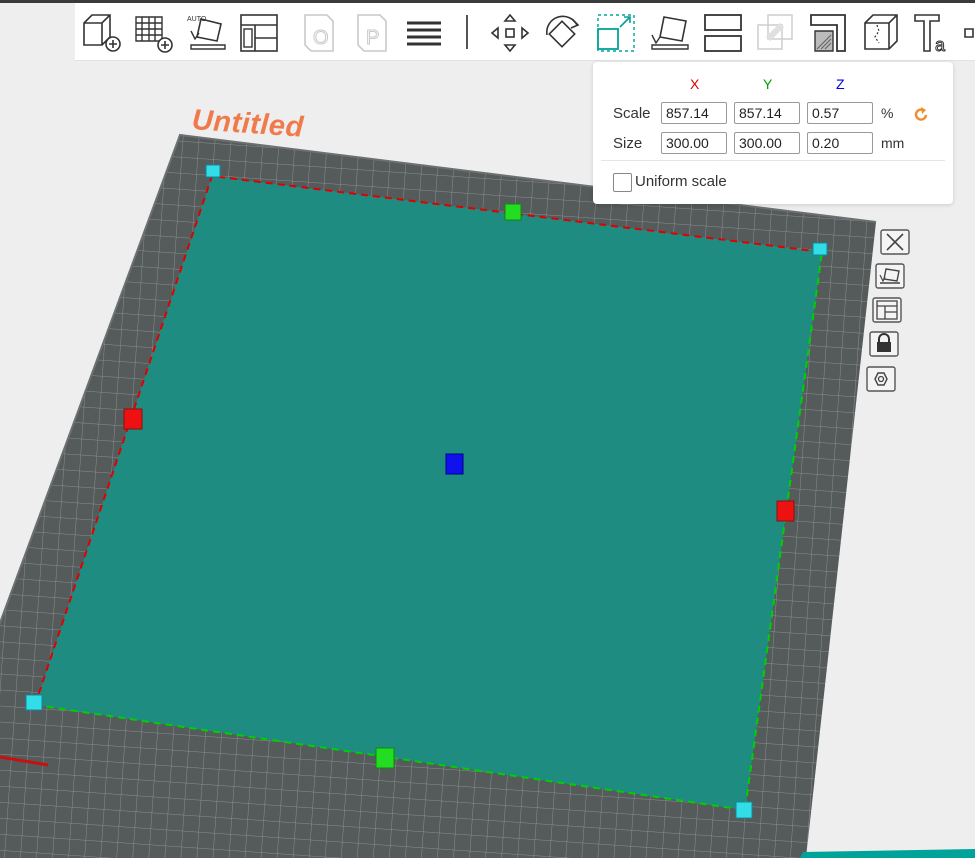 The width and height of the screenshot is (975, 858). I want to click on rotate-icon, so click(562, 31).